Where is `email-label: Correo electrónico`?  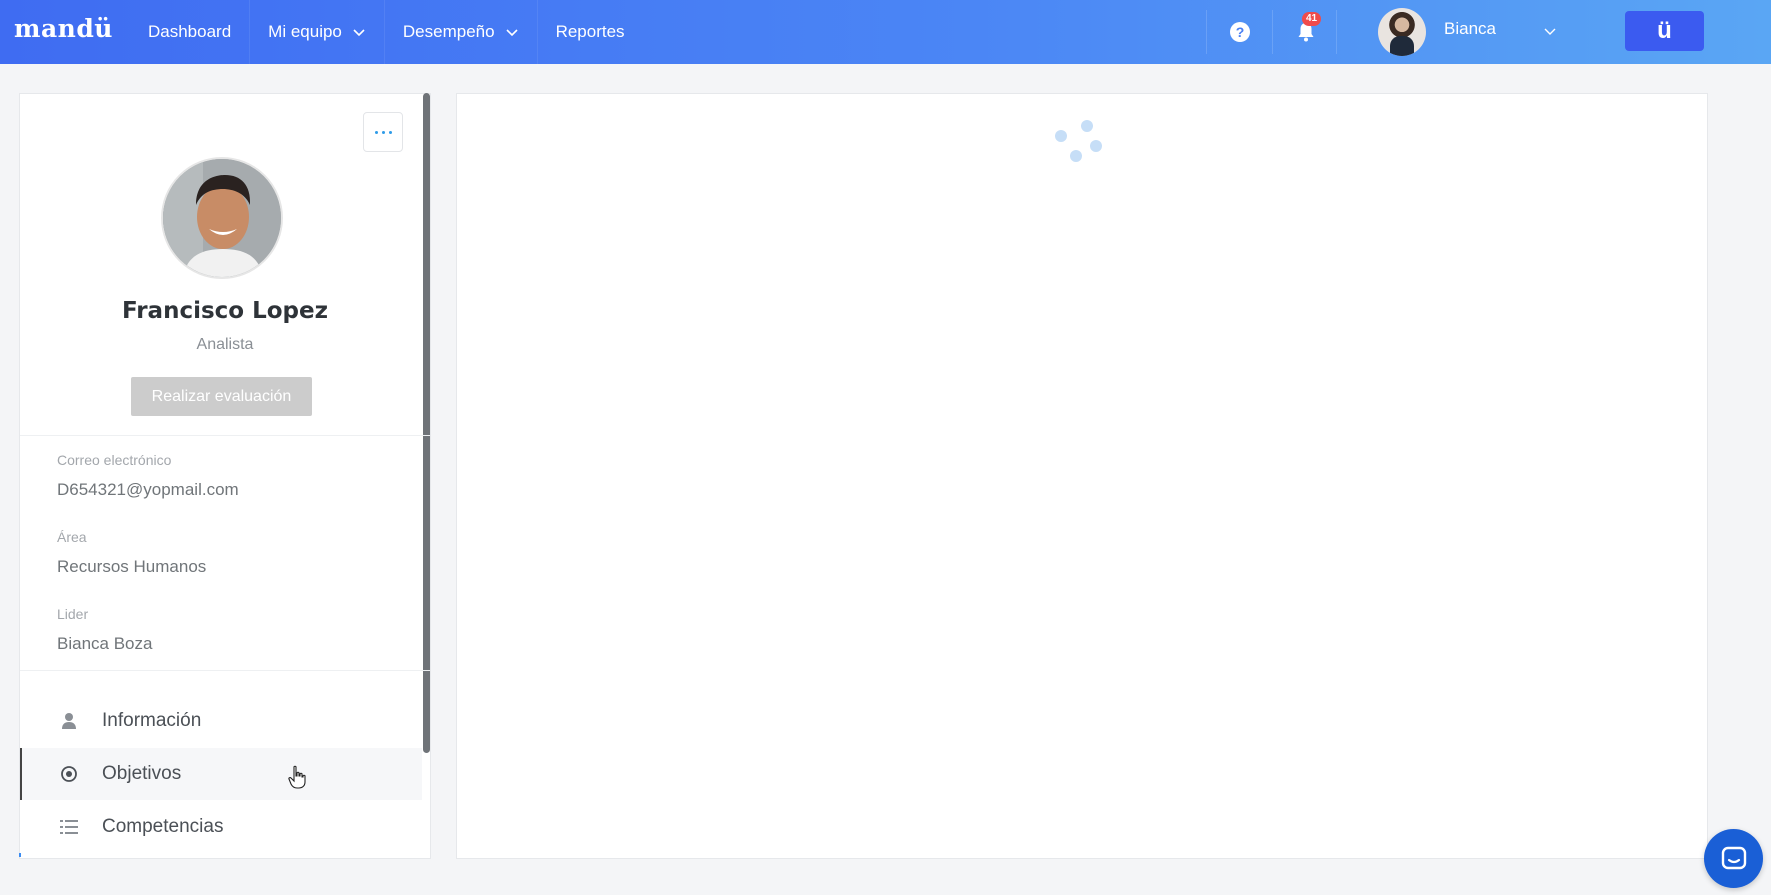
email-label: Correo electrónico is located at coordinates (114, 460).